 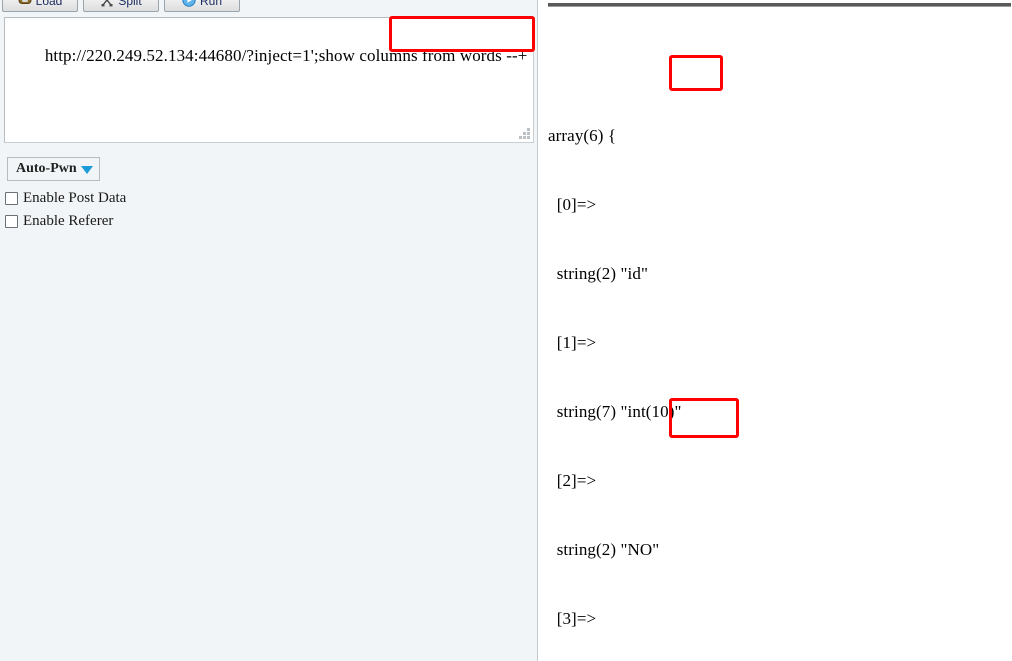 I want to click on entry-value: string(2) "id", so click(x=598, y=273).